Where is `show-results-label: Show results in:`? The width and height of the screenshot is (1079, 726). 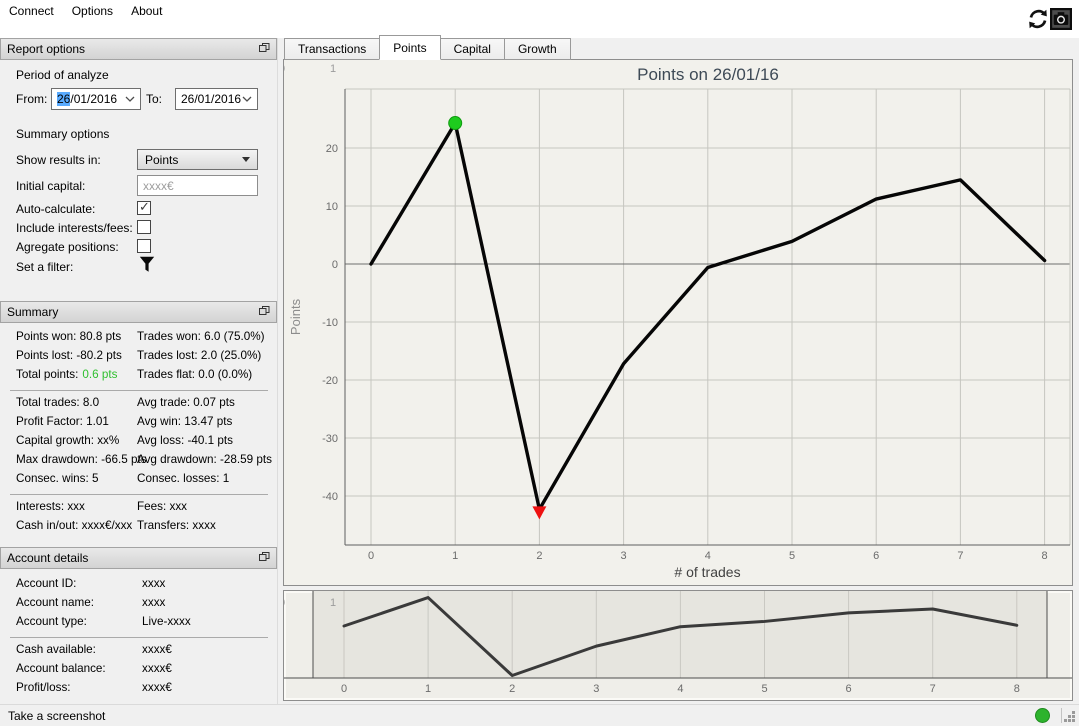 show-results-label: Show results in: is located at coordinates (58, 160).